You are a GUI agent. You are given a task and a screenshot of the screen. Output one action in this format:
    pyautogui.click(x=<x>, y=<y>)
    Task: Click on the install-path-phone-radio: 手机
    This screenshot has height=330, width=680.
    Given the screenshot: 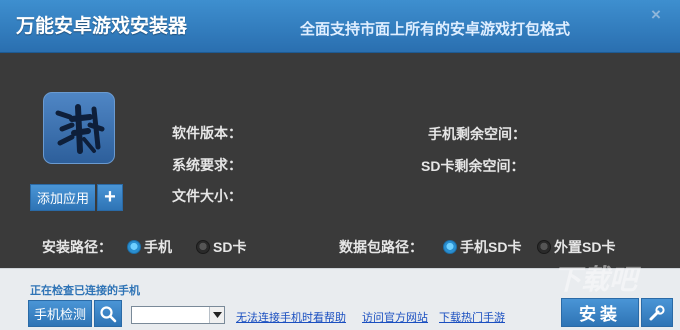 What is the action you would take?
    pyautogui.click(x=149, y=247)
    